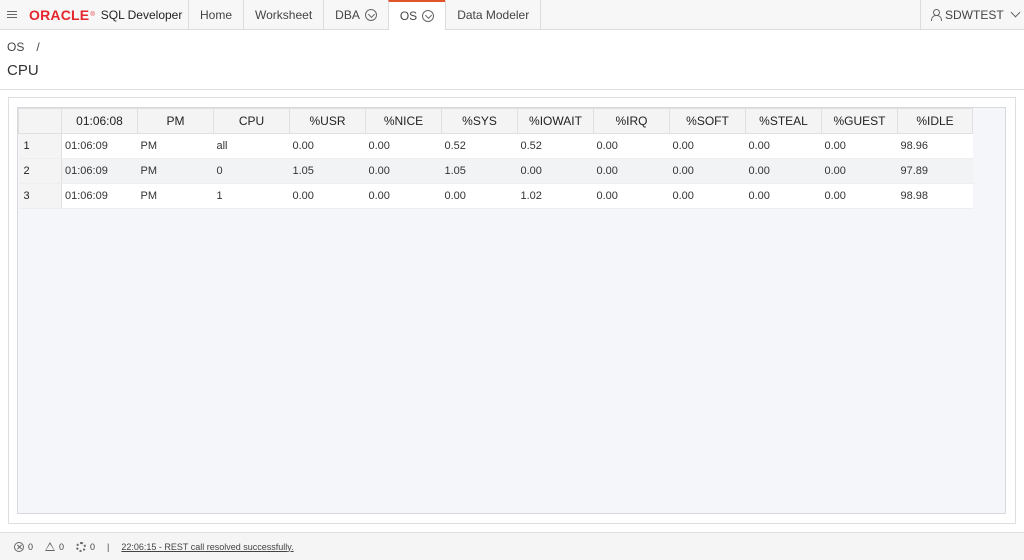  I want to click on page-title: CPU, so click(23, 70).